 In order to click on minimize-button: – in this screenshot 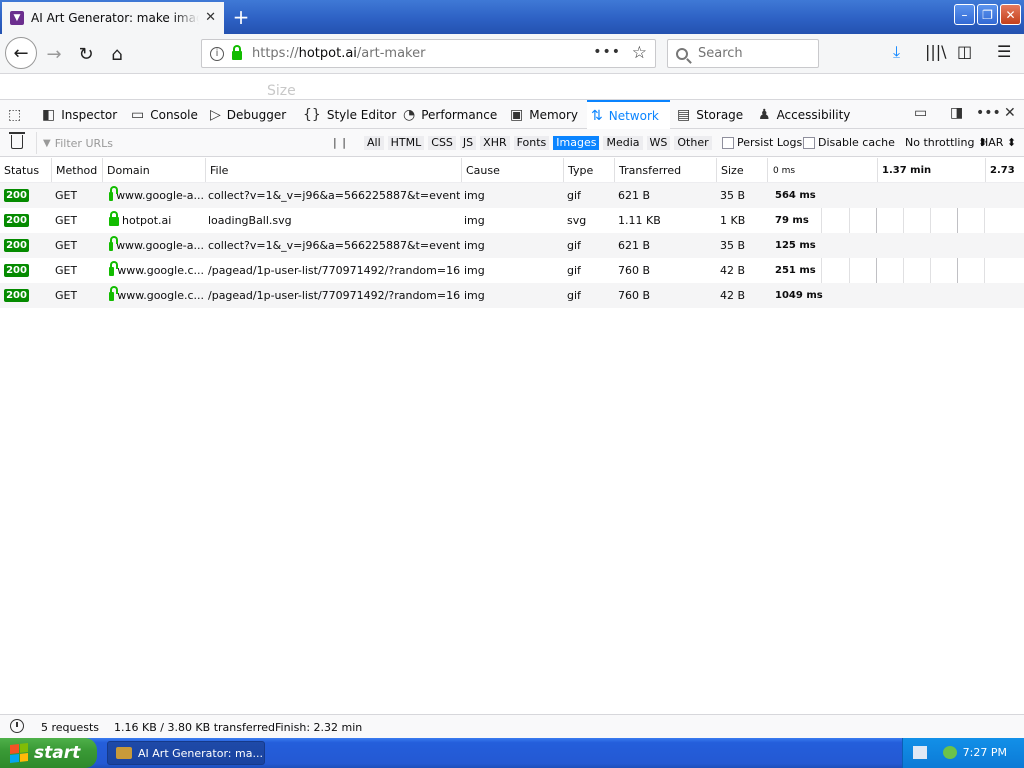, I will do `click(964, 14)`.